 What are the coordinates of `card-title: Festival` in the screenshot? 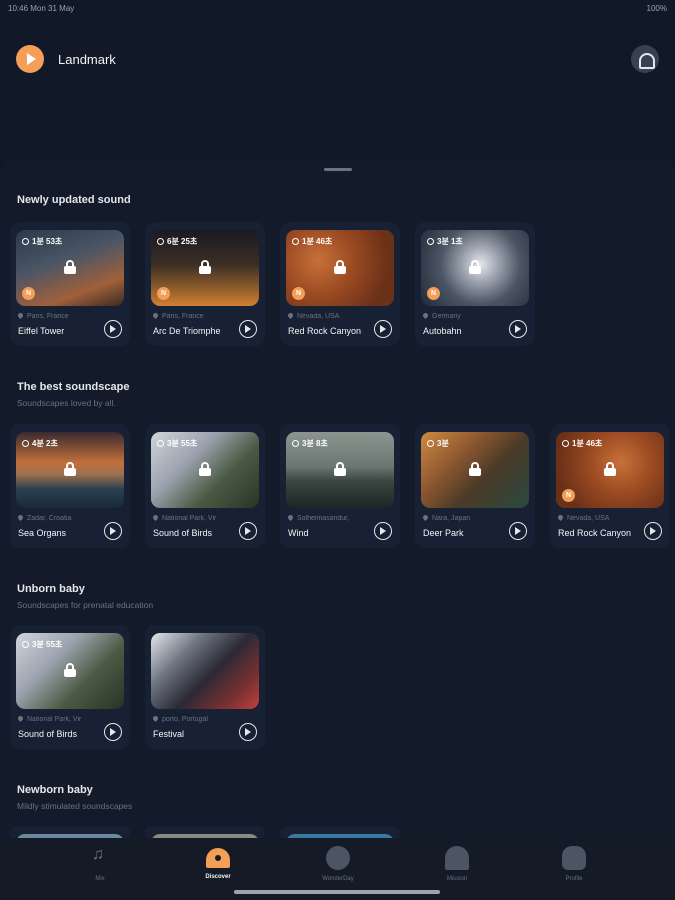 It's located at (169, 734).